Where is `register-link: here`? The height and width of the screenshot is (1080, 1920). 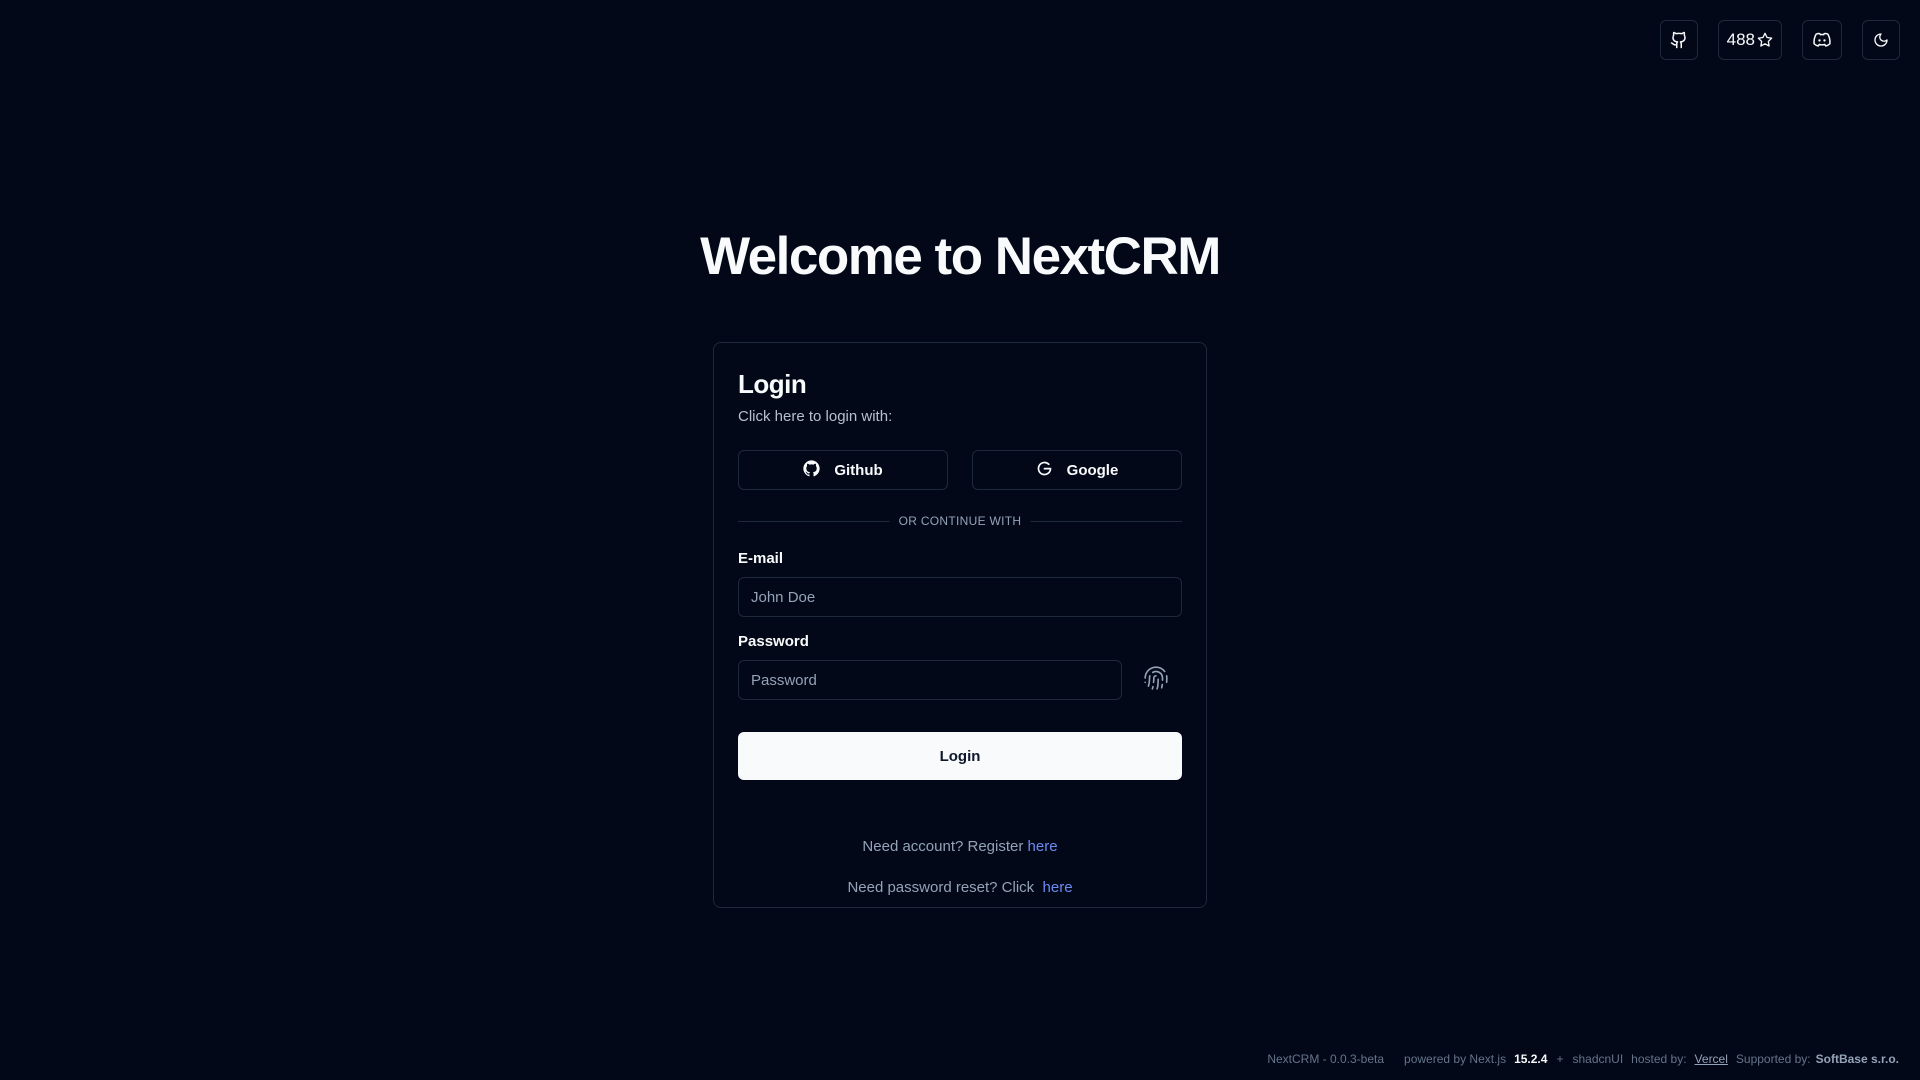
register-link: here is located at coordinates (1043, 846).